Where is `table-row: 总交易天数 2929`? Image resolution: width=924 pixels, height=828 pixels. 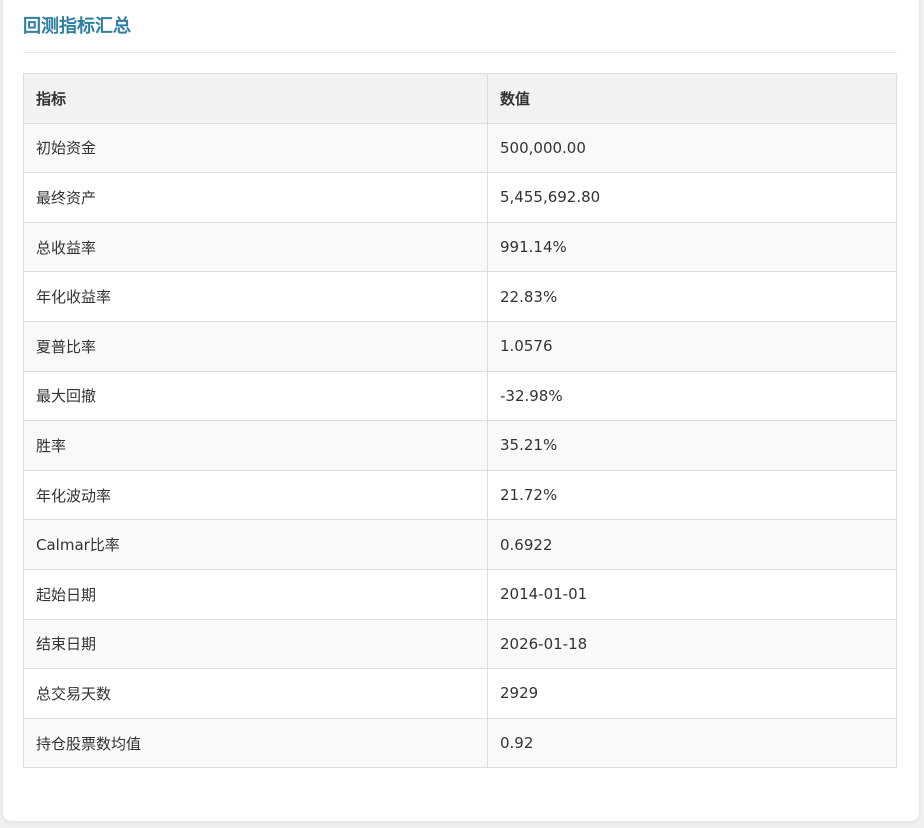 table-row: 总交易天数 2929 is located at coordinates (460, 693).